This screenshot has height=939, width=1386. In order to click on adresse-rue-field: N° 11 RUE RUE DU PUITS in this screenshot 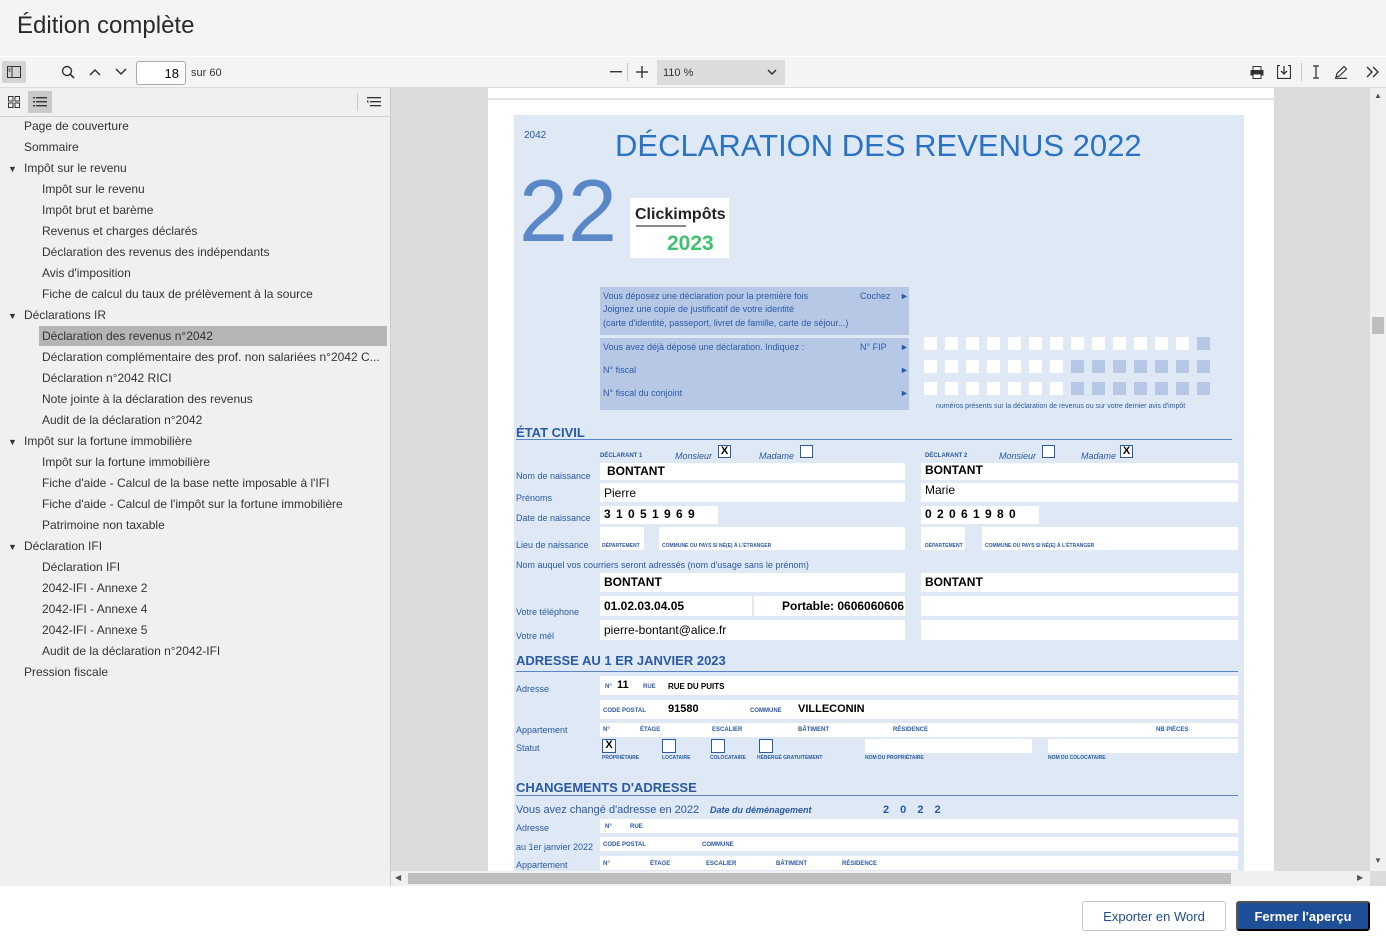, I will do `click(919, 685)`.